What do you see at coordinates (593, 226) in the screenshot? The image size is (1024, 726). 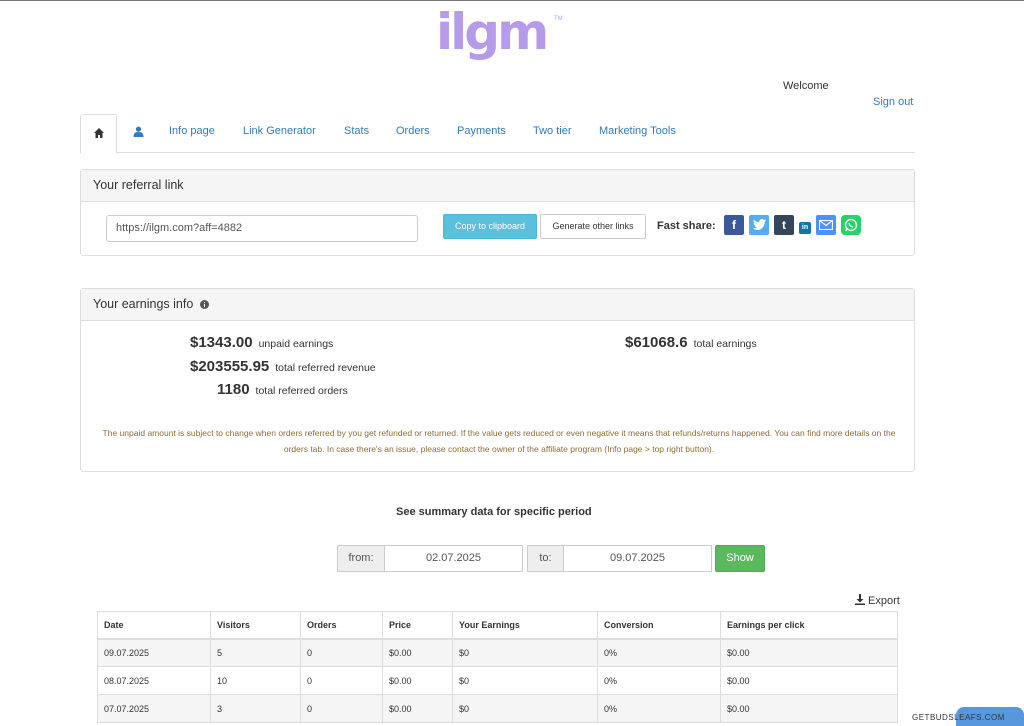 I see `generate-other-links-button: Generate other links` at bounding box center [593, 226].